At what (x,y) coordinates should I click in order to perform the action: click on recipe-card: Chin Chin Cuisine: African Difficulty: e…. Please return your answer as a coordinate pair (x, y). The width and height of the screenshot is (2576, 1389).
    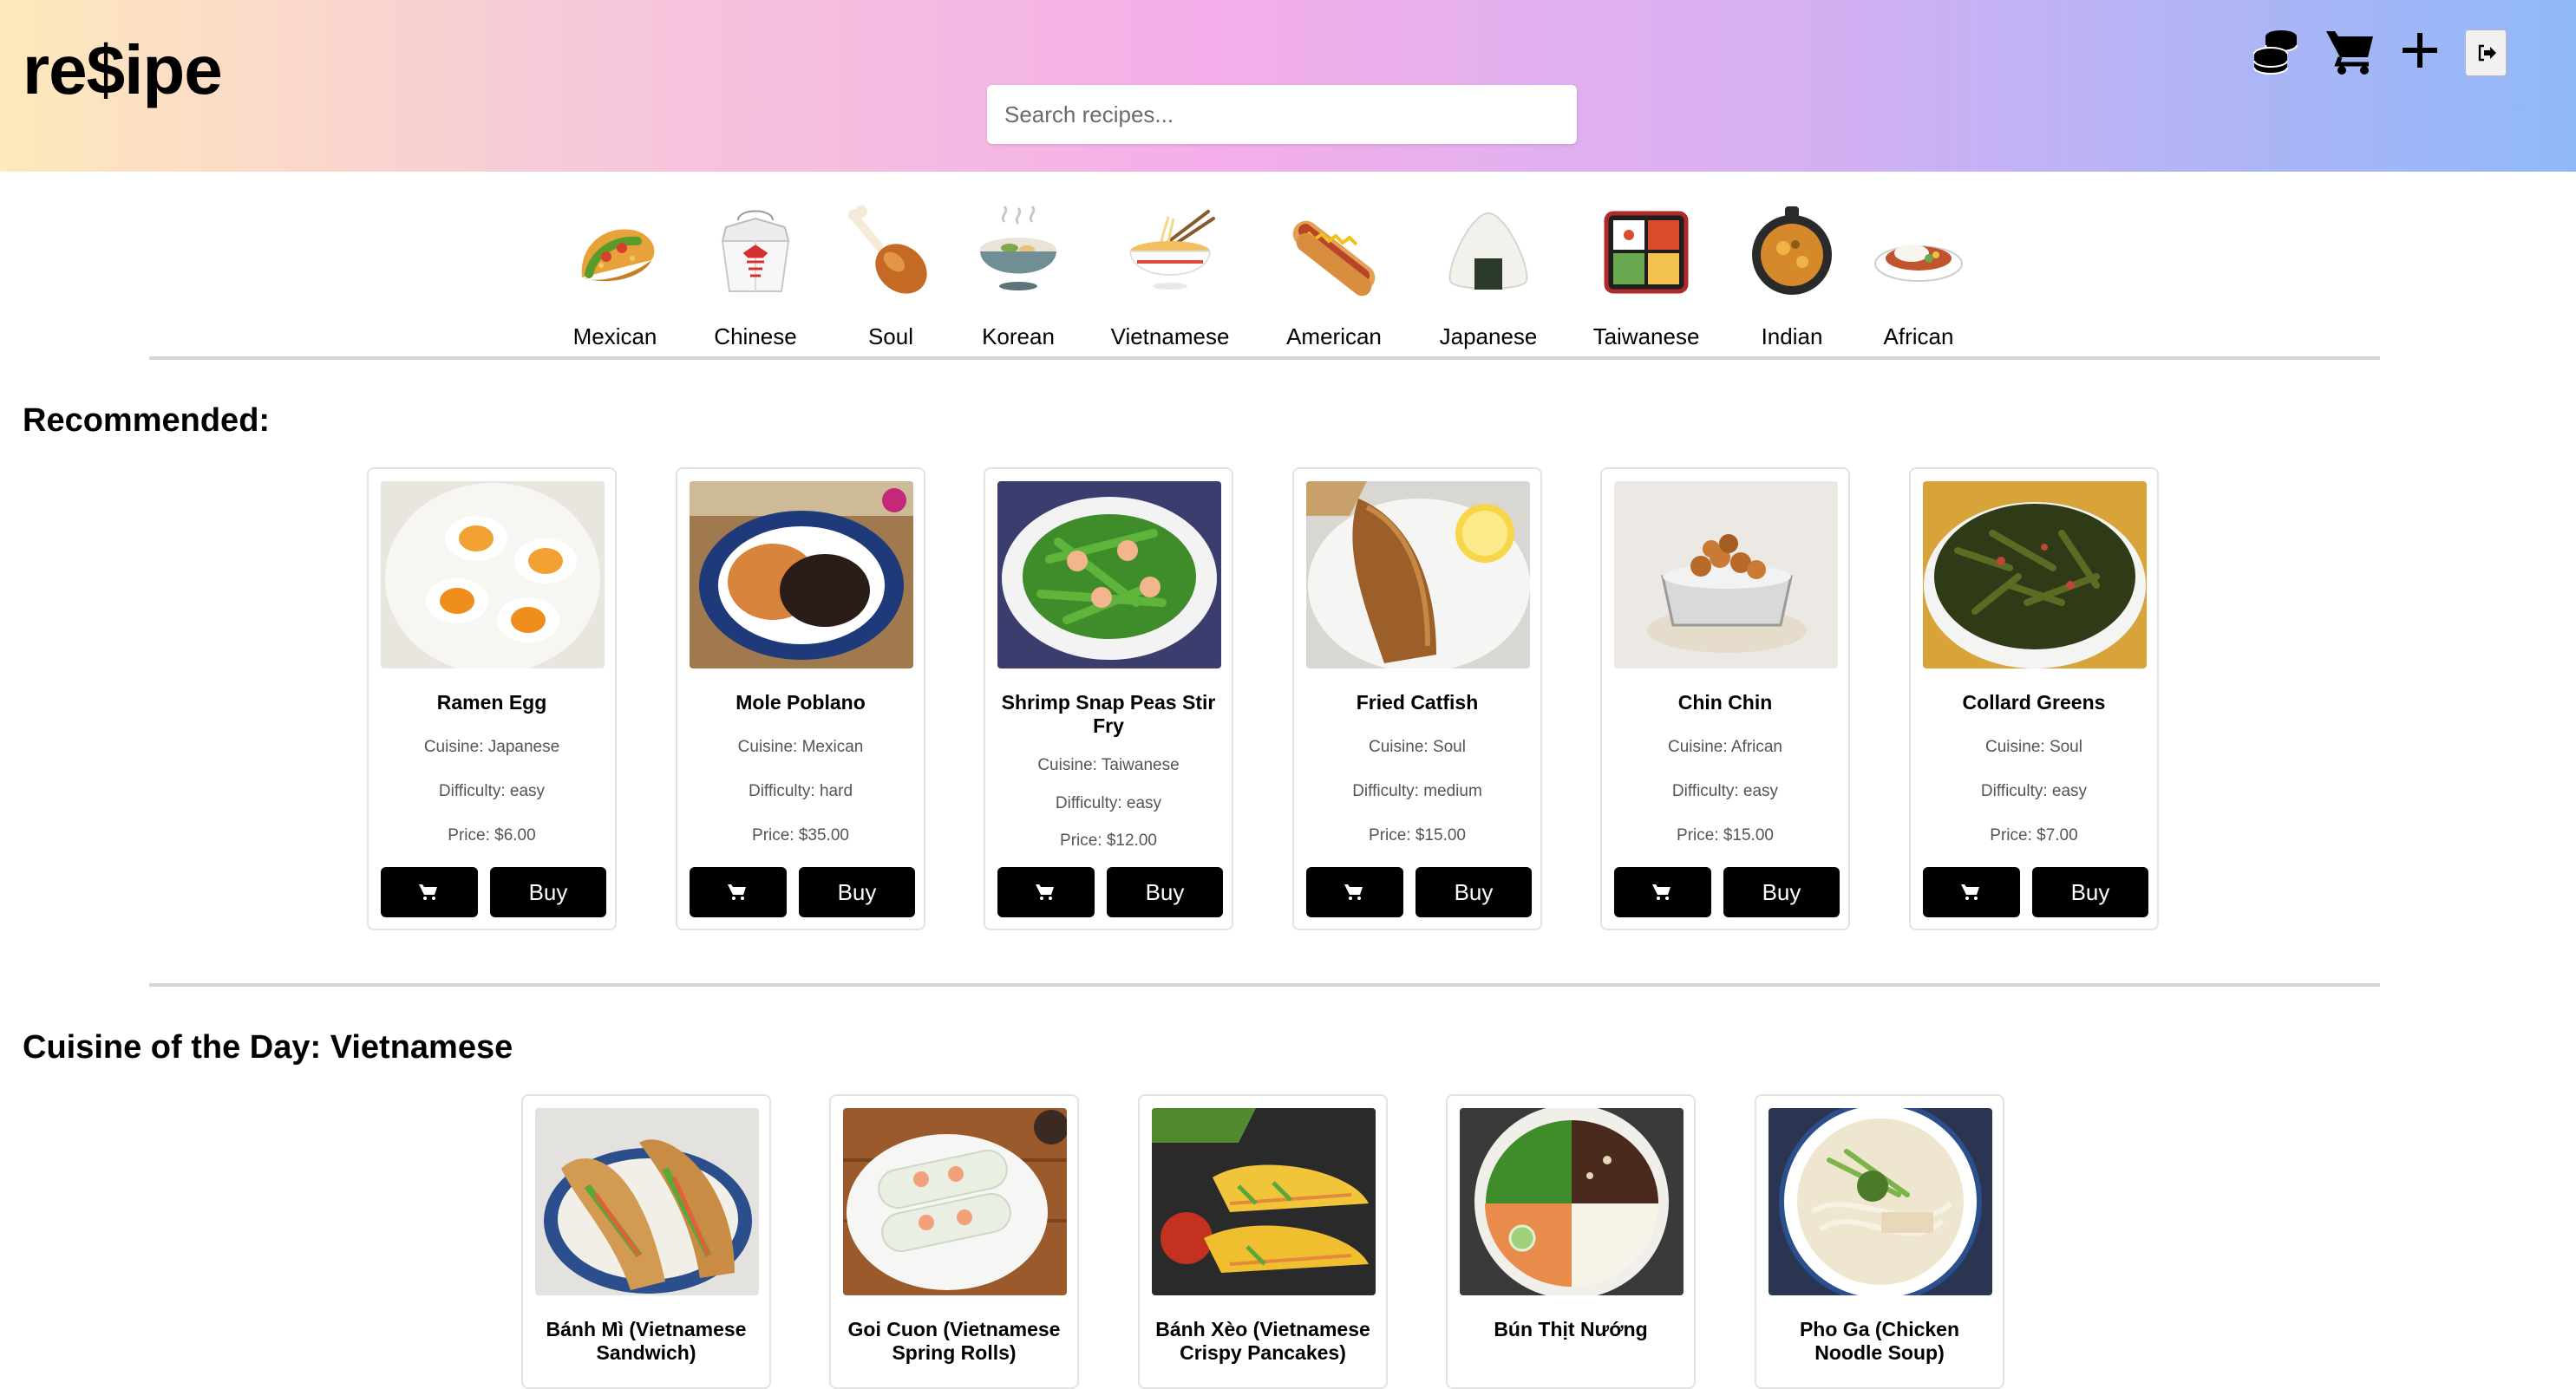
    Looking at the image, I should click on (1725, 698).